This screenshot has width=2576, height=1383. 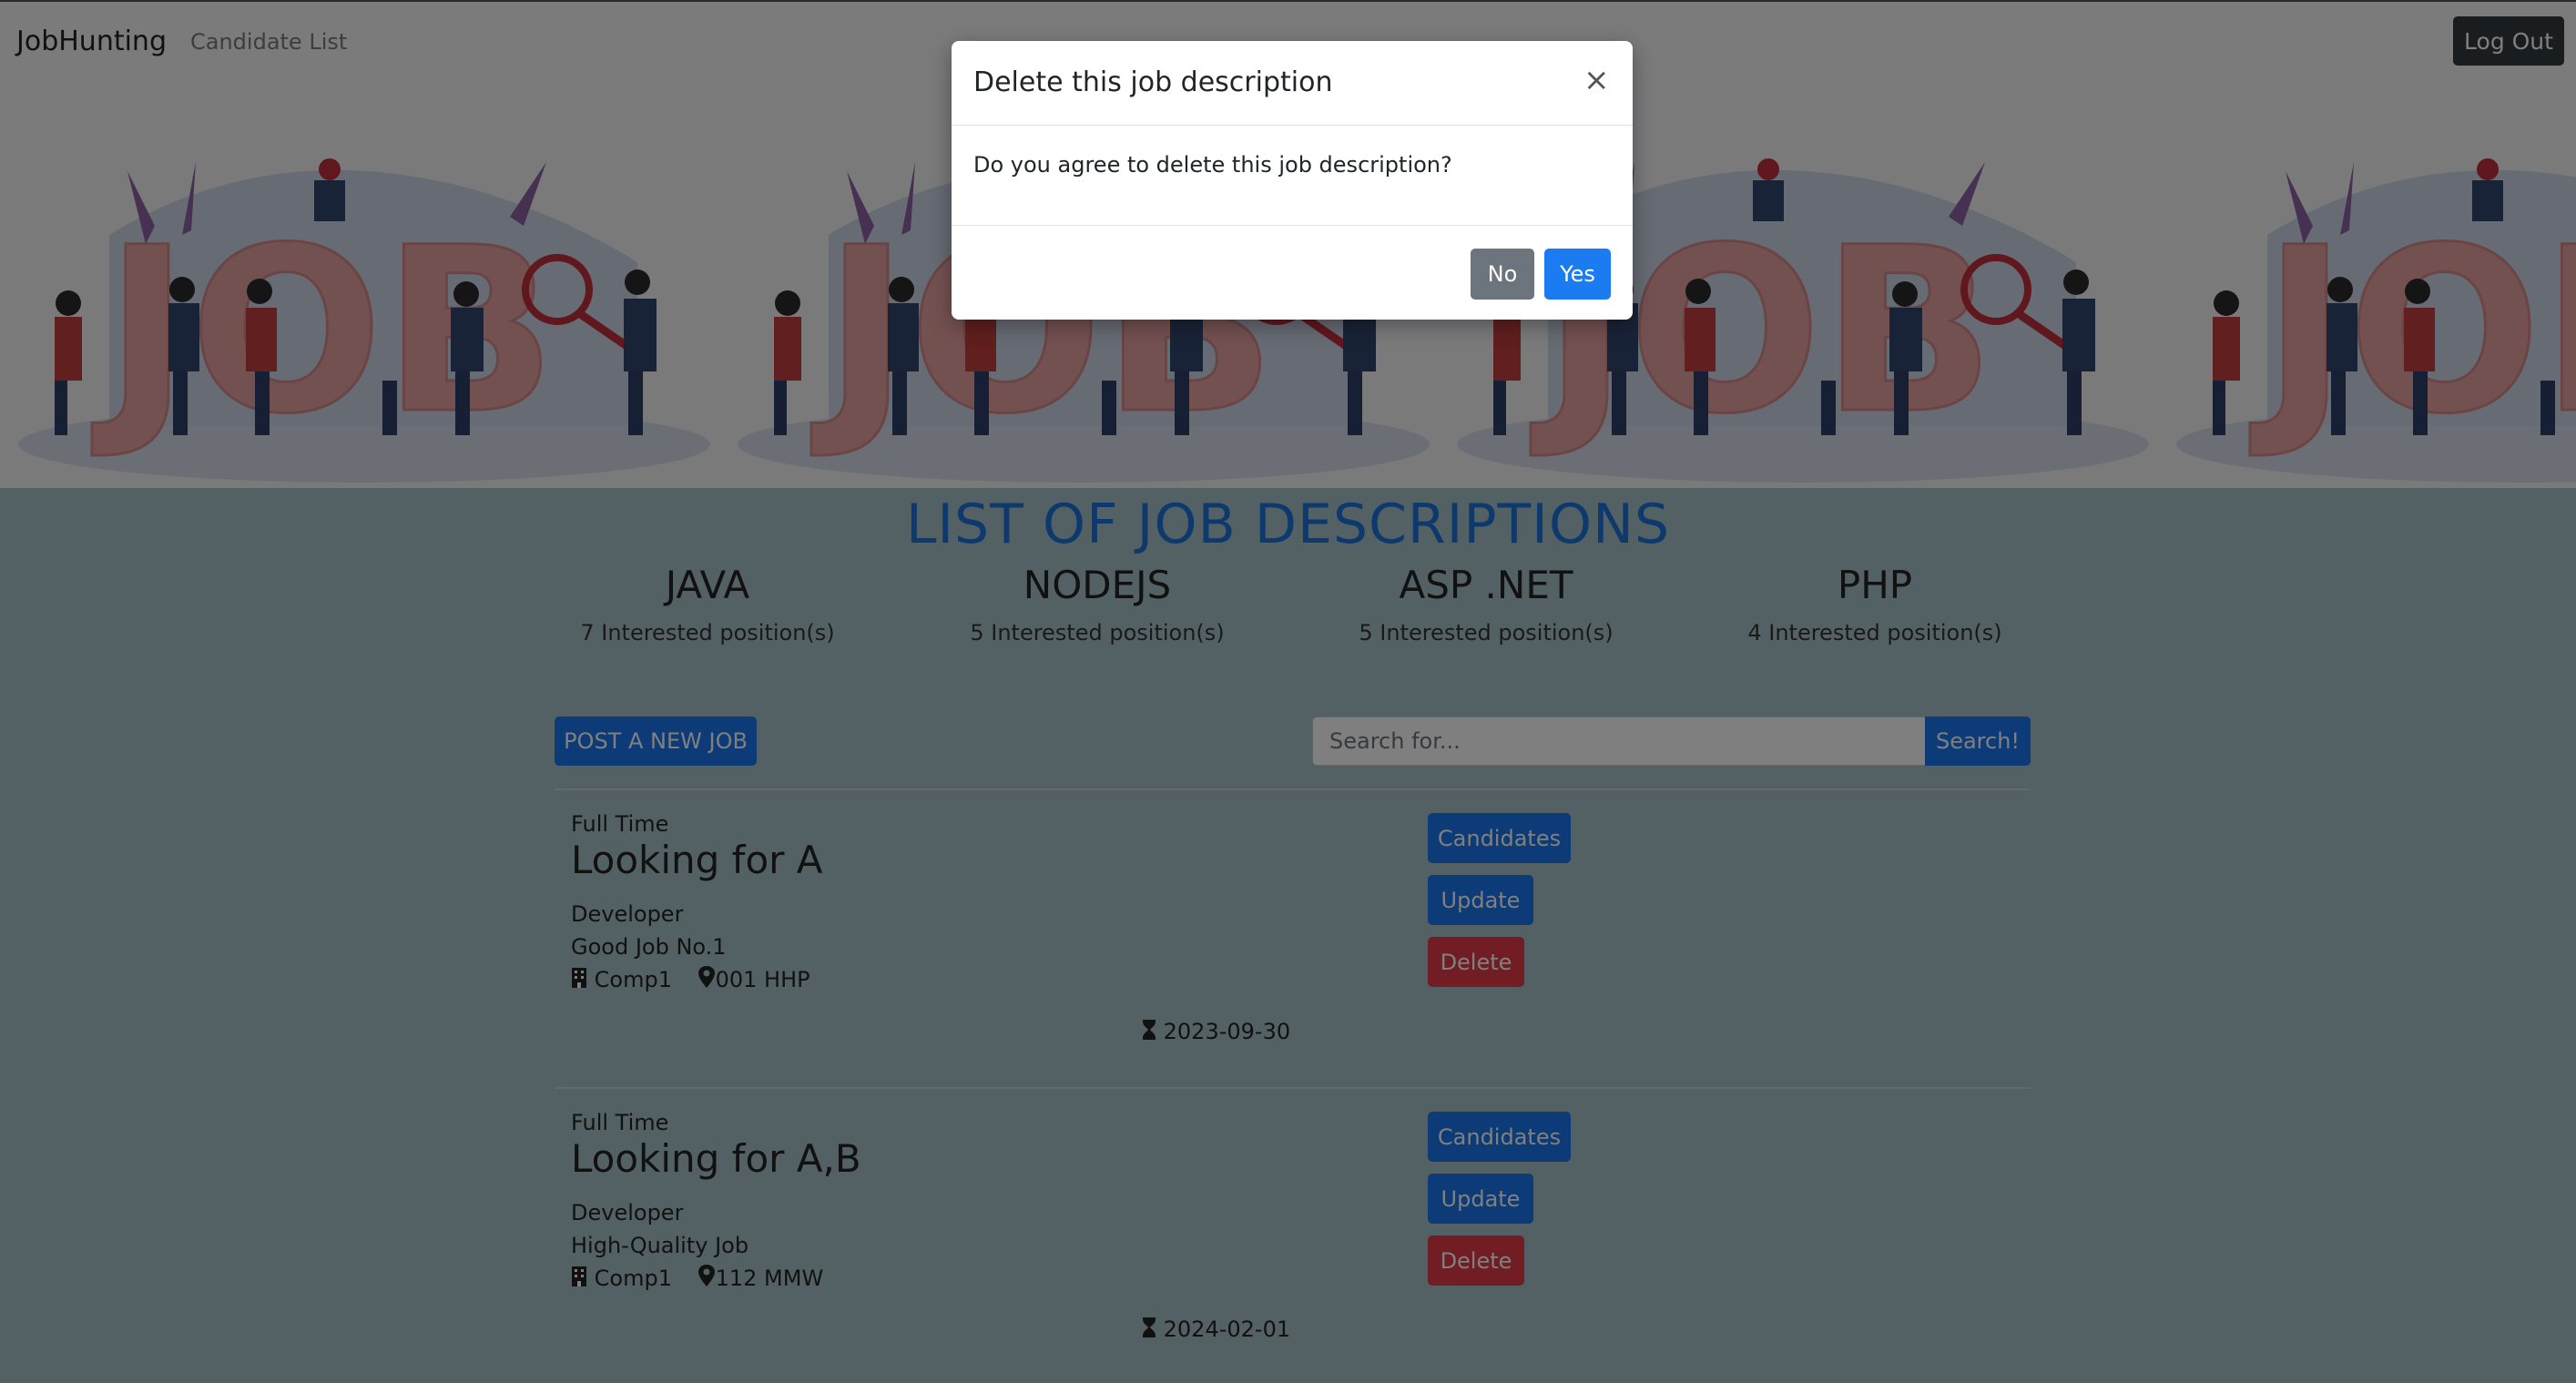 I want to click on close-icon: ×, so click(x=1594, y=80).